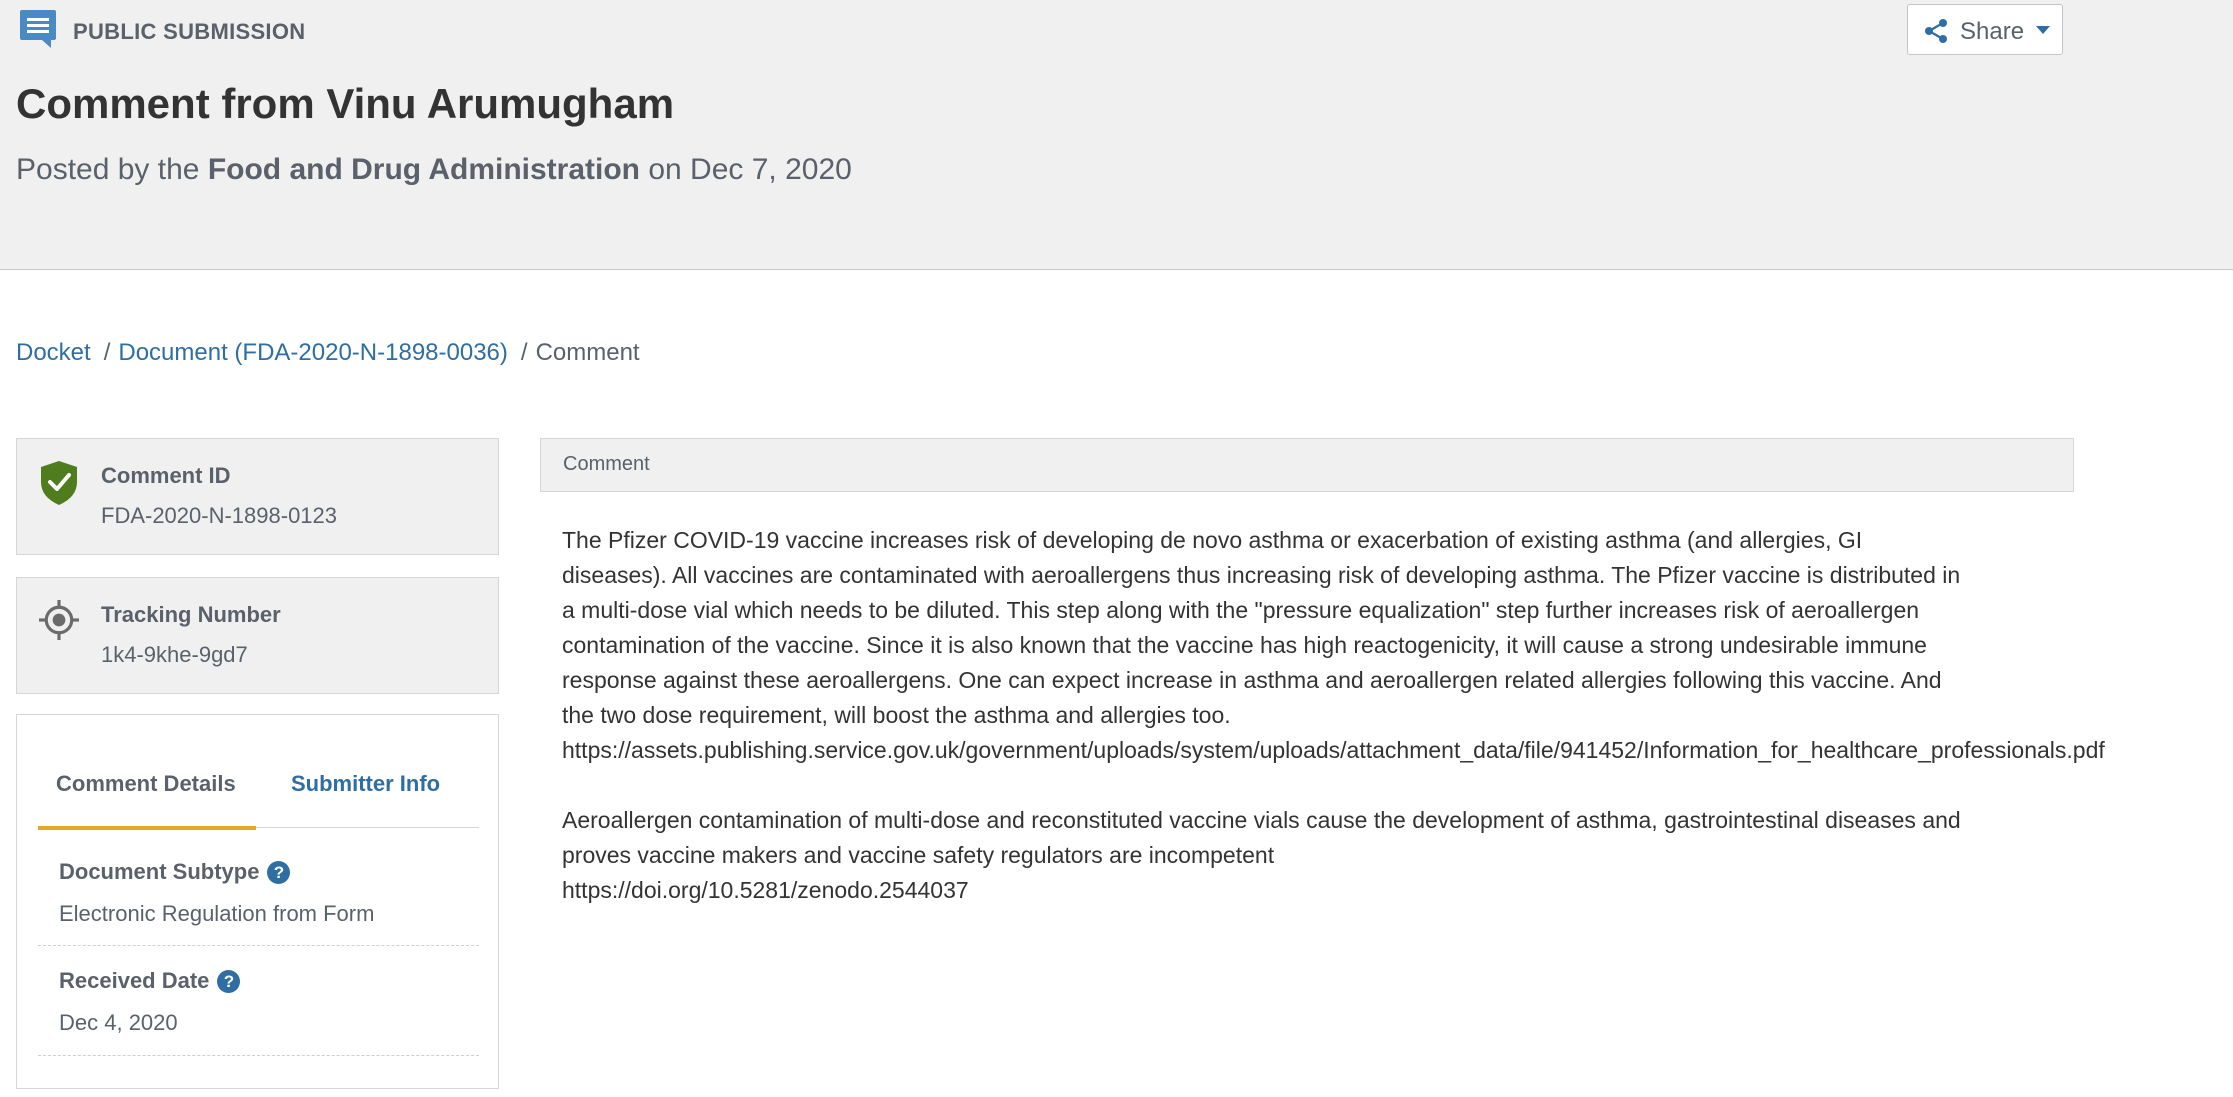 The height and width of the screenshot is (1097, 2233). What do you see at coordinates (257, 496) in the screenshot?
I see `comment-id-card: Comment ID FDA-2020-N-1898-0123` at bounding box center [257, 496].